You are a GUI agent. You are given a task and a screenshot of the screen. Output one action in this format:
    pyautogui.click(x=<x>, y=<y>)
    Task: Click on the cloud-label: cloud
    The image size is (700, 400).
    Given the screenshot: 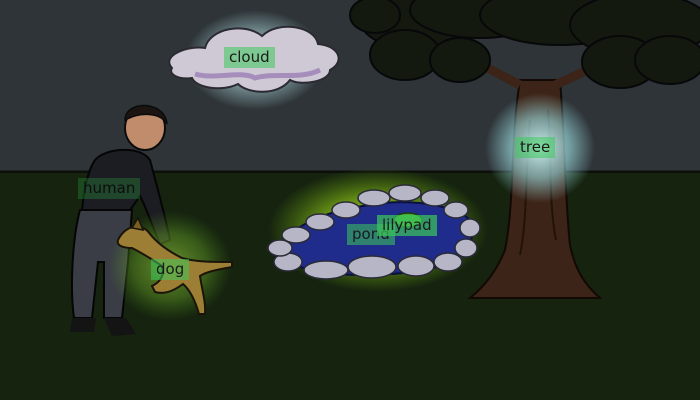 What is the action you would take?
    pyautogui.click(x=249, y=57)
    